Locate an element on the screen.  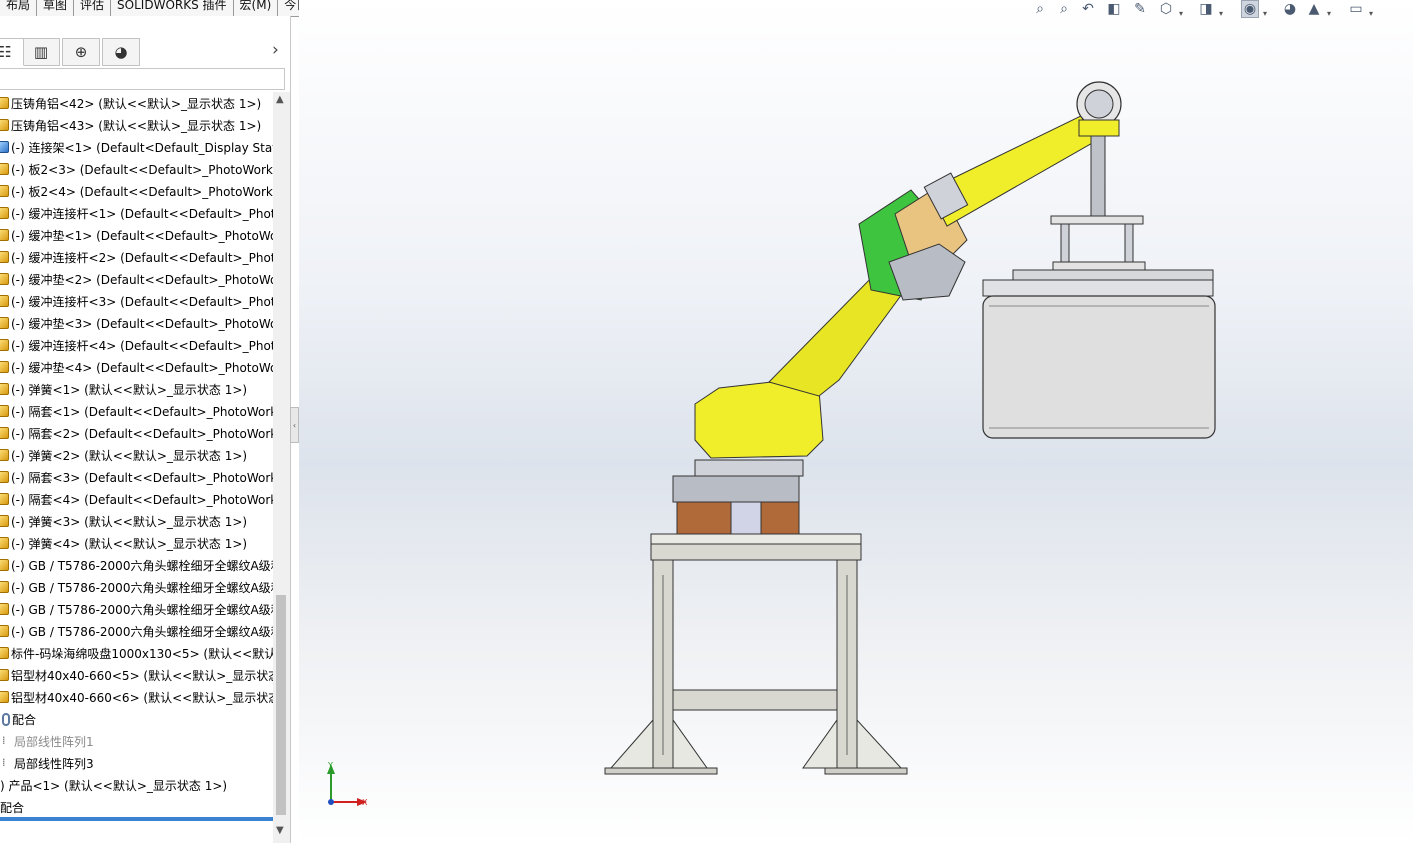
tree-item: (-) 隔套<2> (Default<<Default>_PhotoWorks is located at coordinates (136, 433).